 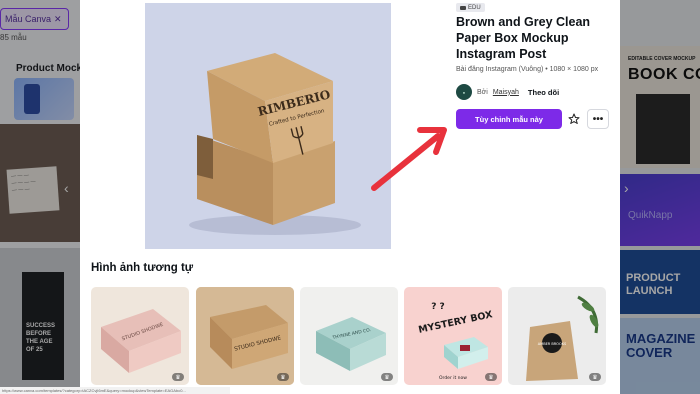 What do you see at coordinates (509, 119) in the screenshot?
I see `customize-template-button: Tùy chỉnh mẫu này` at bounding box center [509, 119].